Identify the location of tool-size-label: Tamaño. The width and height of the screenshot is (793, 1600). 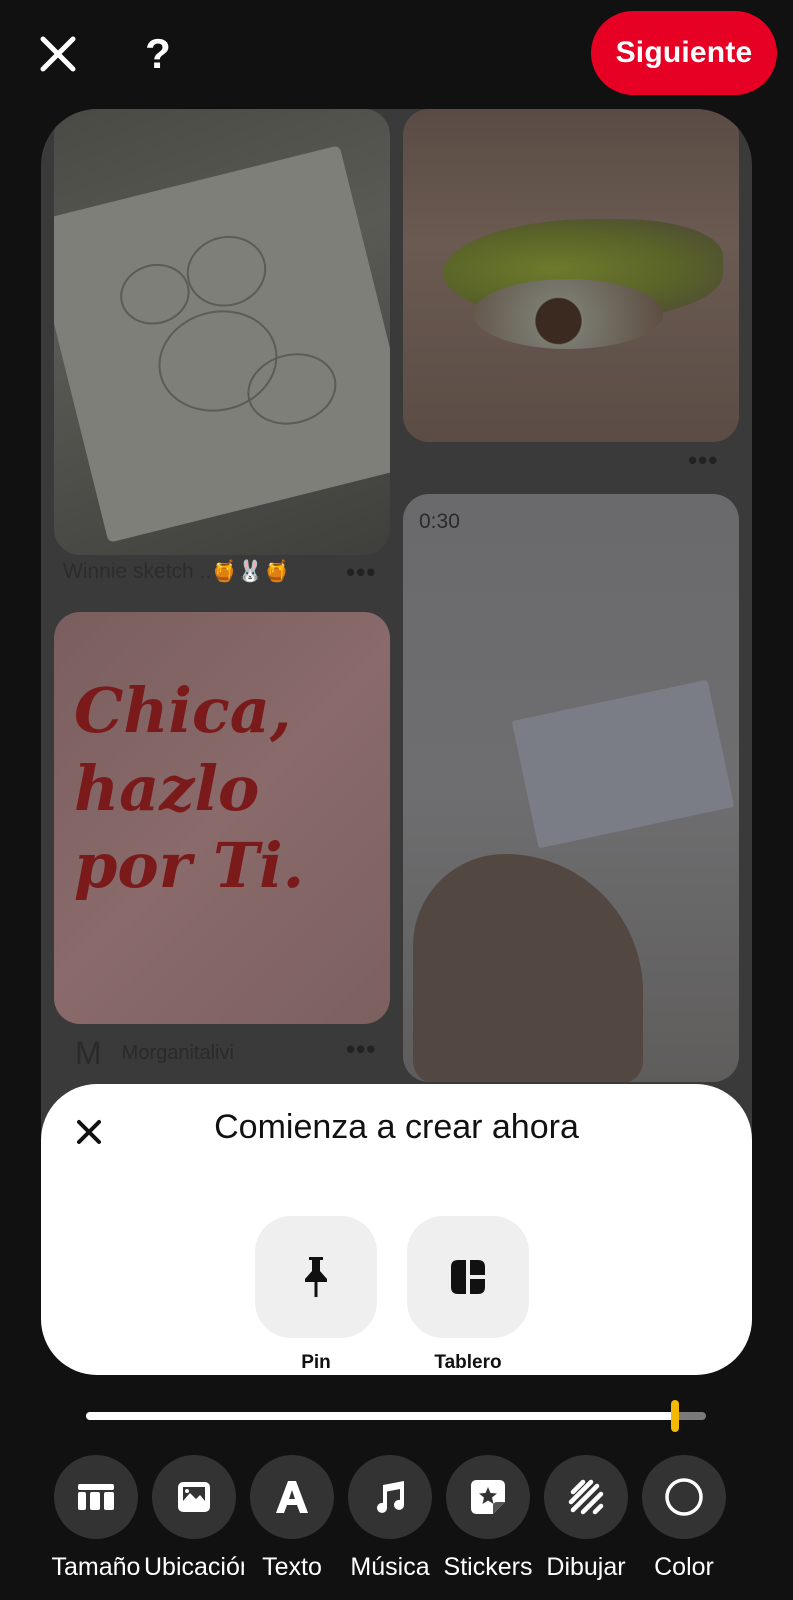
(96, 1567).